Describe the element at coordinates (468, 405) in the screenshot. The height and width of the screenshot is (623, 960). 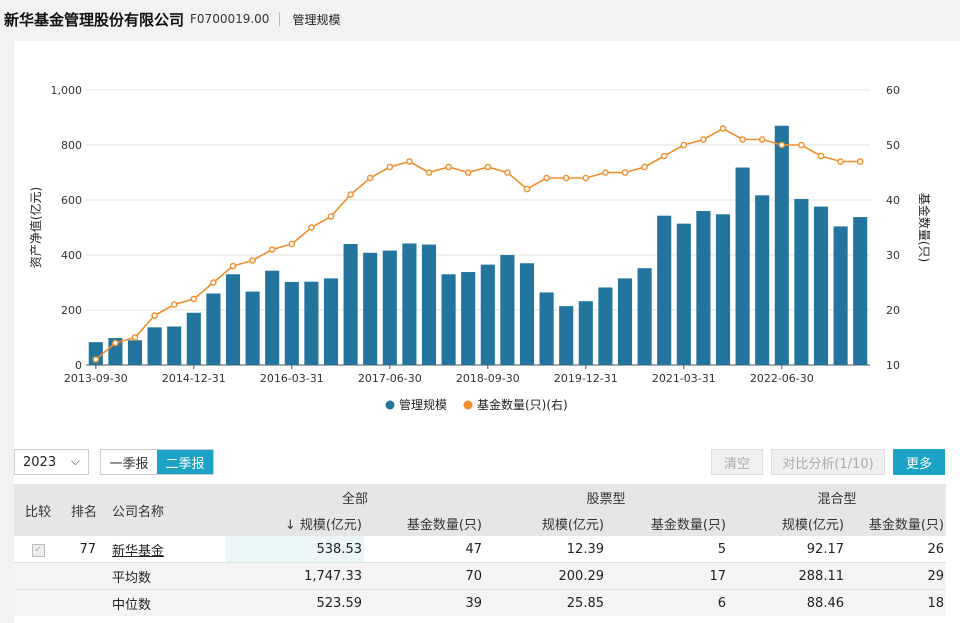
I see `legend-marker-count` at that location.